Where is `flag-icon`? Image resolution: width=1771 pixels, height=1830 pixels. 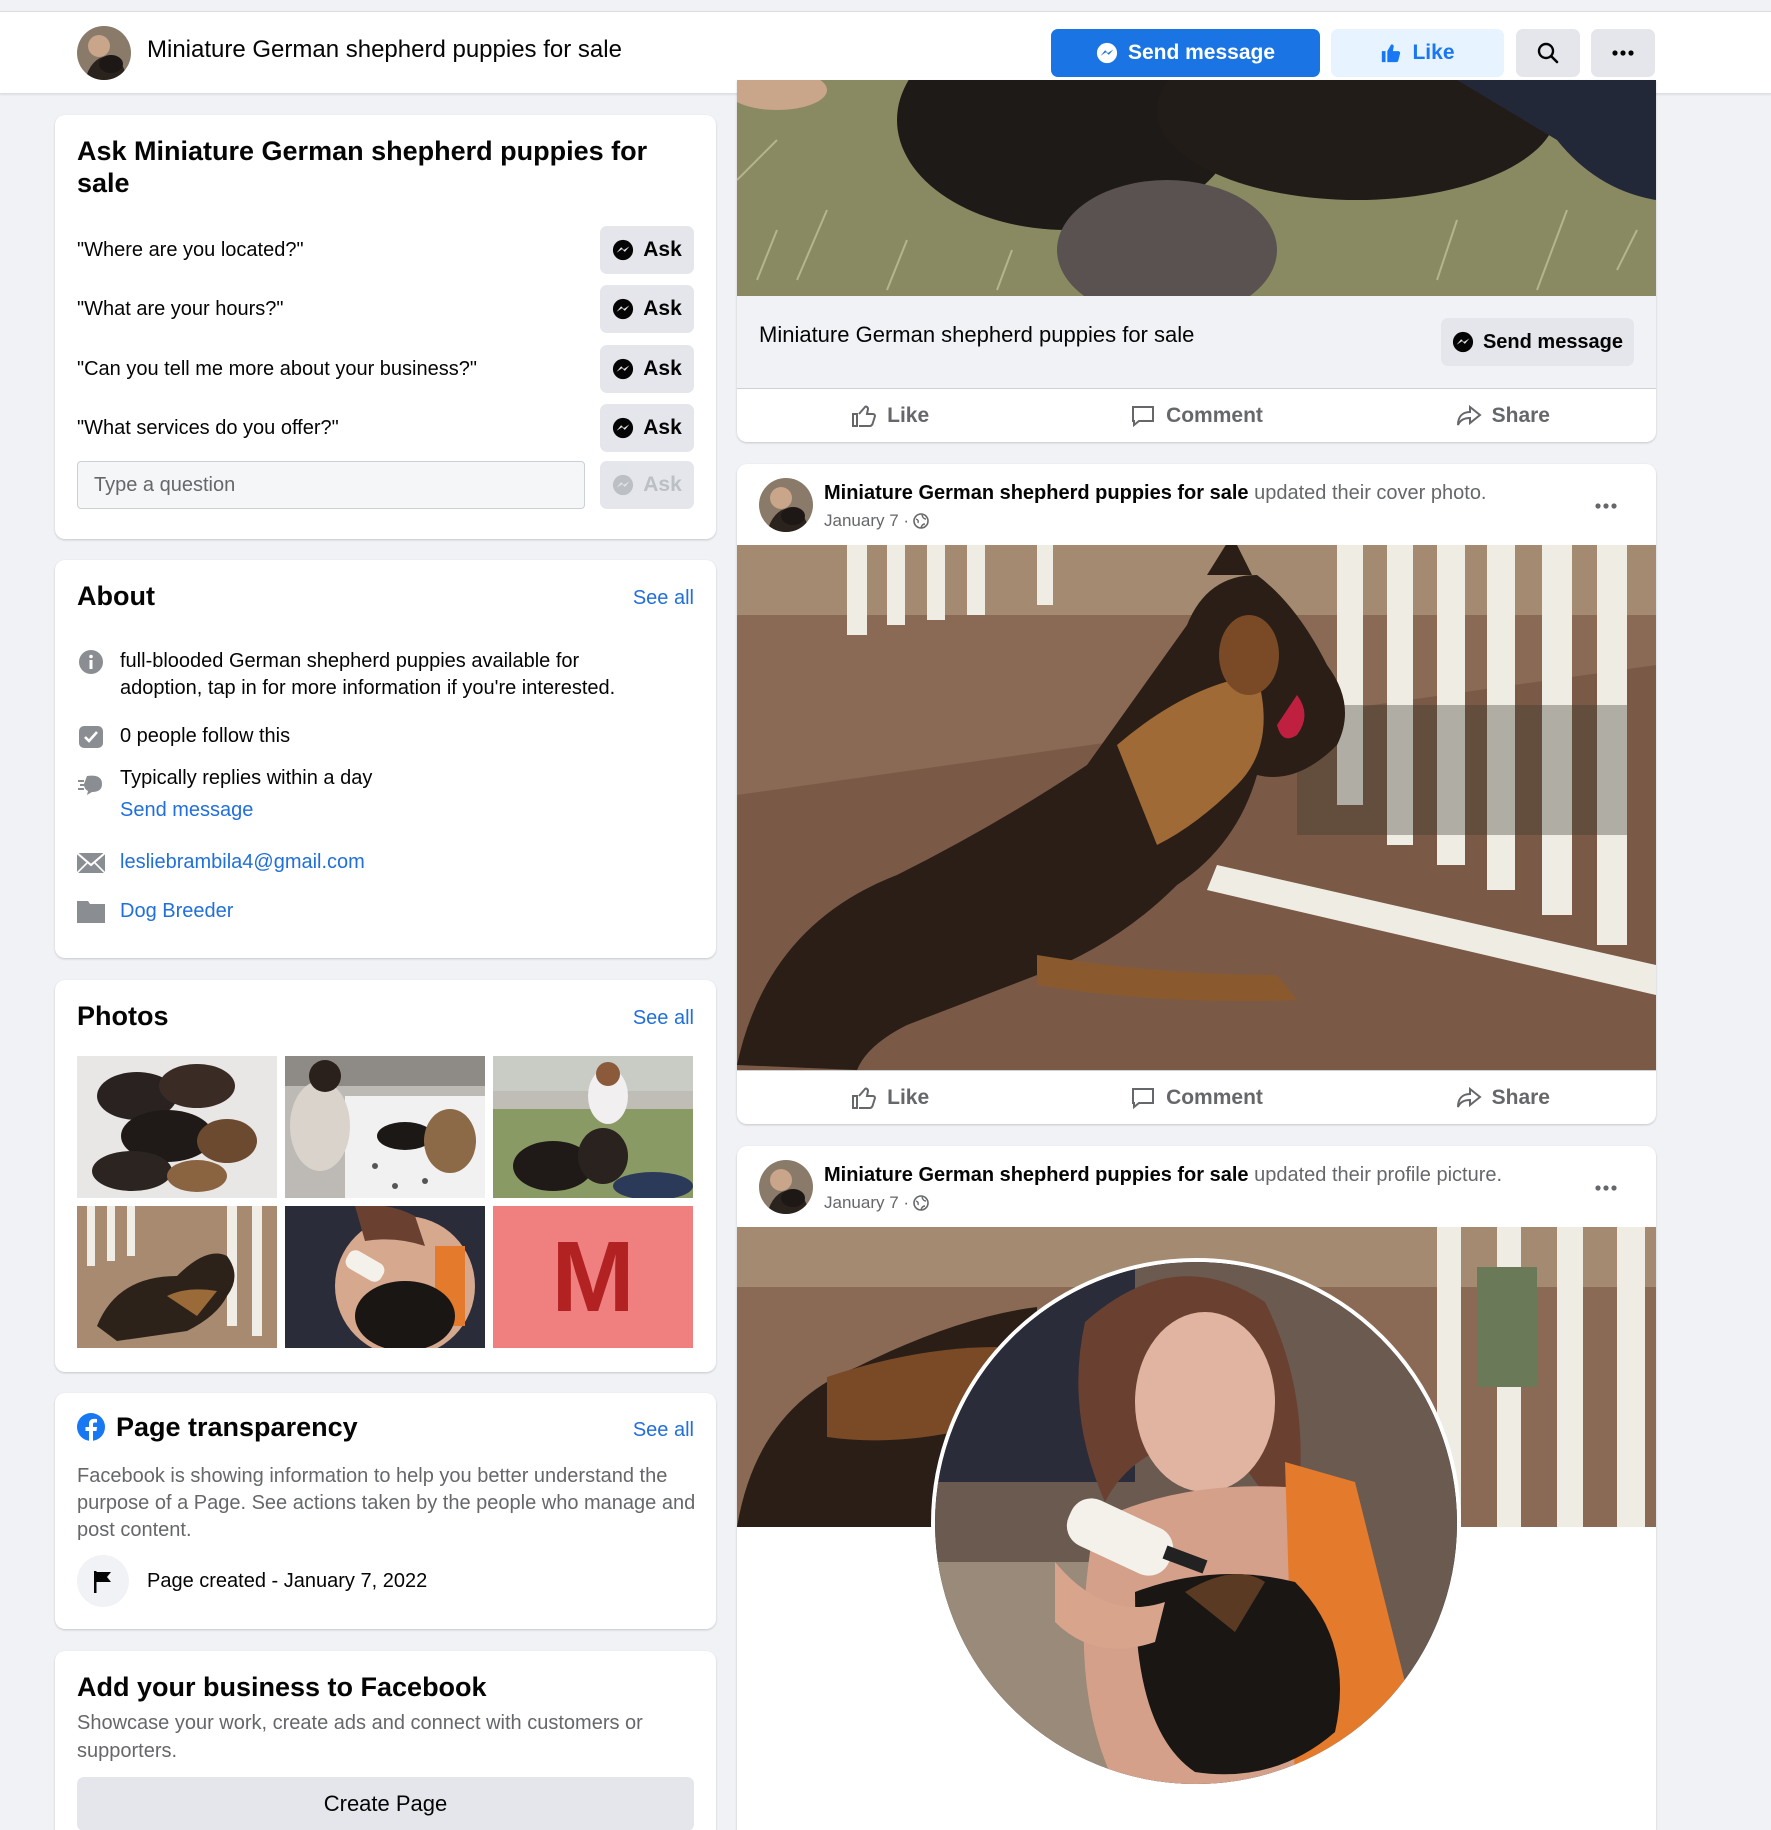
flag-icon is located at coordinates (103, 1581).